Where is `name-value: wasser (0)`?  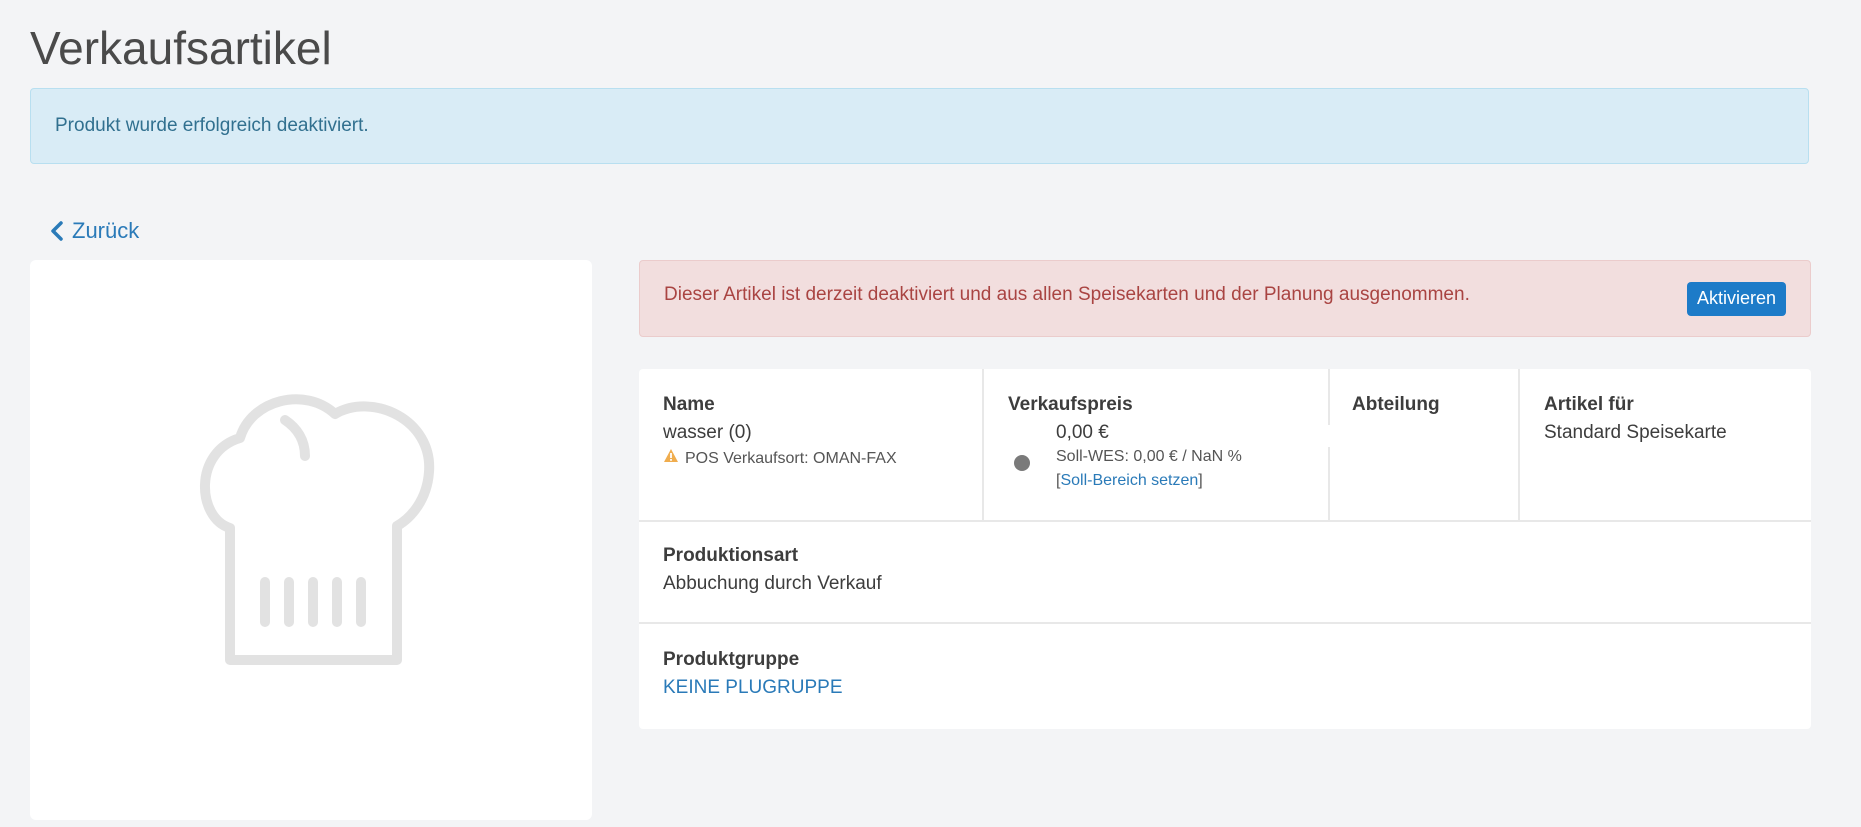
name-value: wasser (0) is located at coordinates (707, 432).